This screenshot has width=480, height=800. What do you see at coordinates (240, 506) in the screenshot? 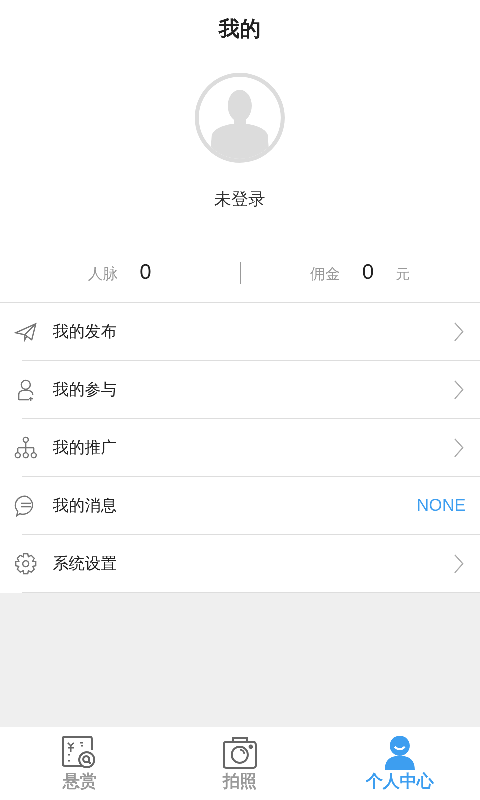
I see `menu-item: 我的消息 NONE` at bounding box center [240, 506].